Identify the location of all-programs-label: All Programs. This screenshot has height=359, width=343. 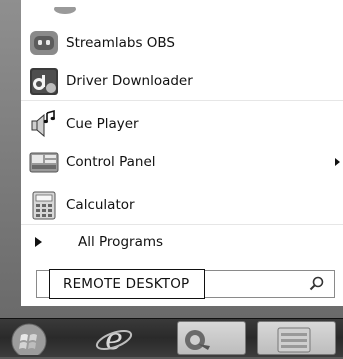
(121, 242).